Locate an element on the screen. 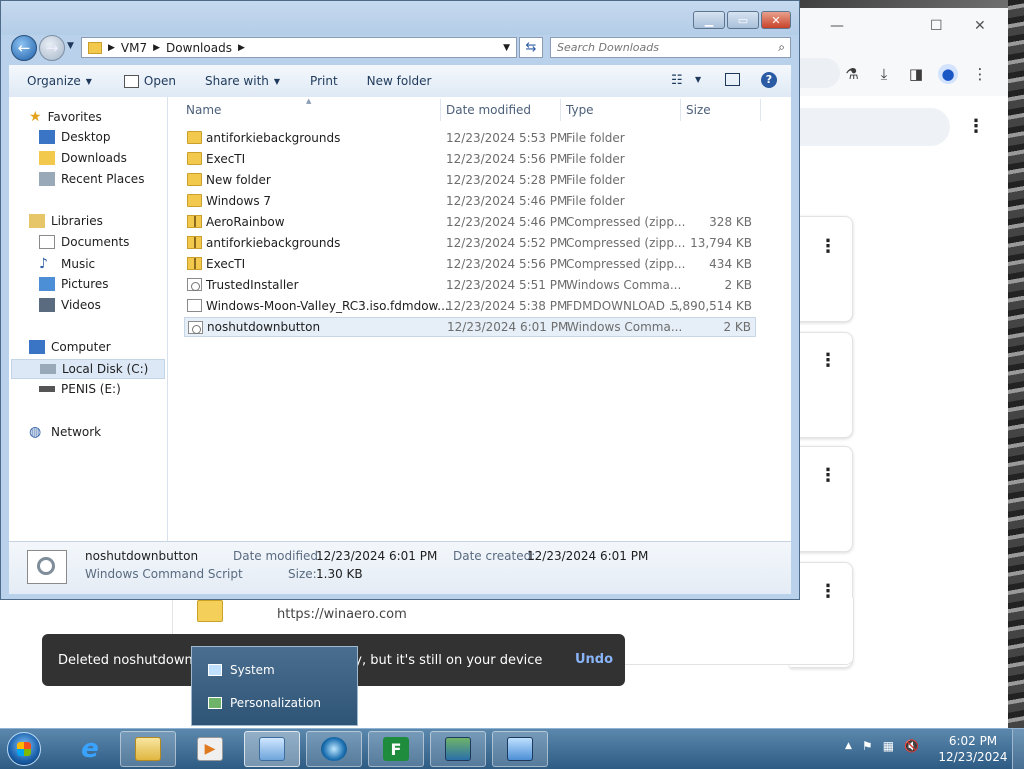 The width and height of the screenshot is (1024, 769). explorer-titlebar: ▁ ▭ ✕ is located at coordinates (400, 18).